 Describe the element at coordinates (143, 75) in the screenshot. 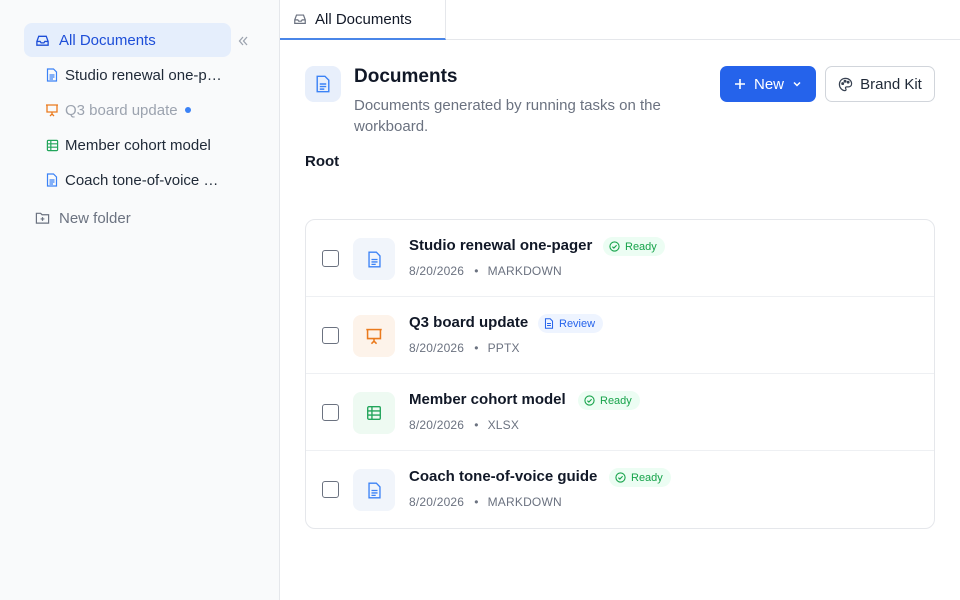

I see `sidebar-item-label: Studio renewal one-pager` at that location.